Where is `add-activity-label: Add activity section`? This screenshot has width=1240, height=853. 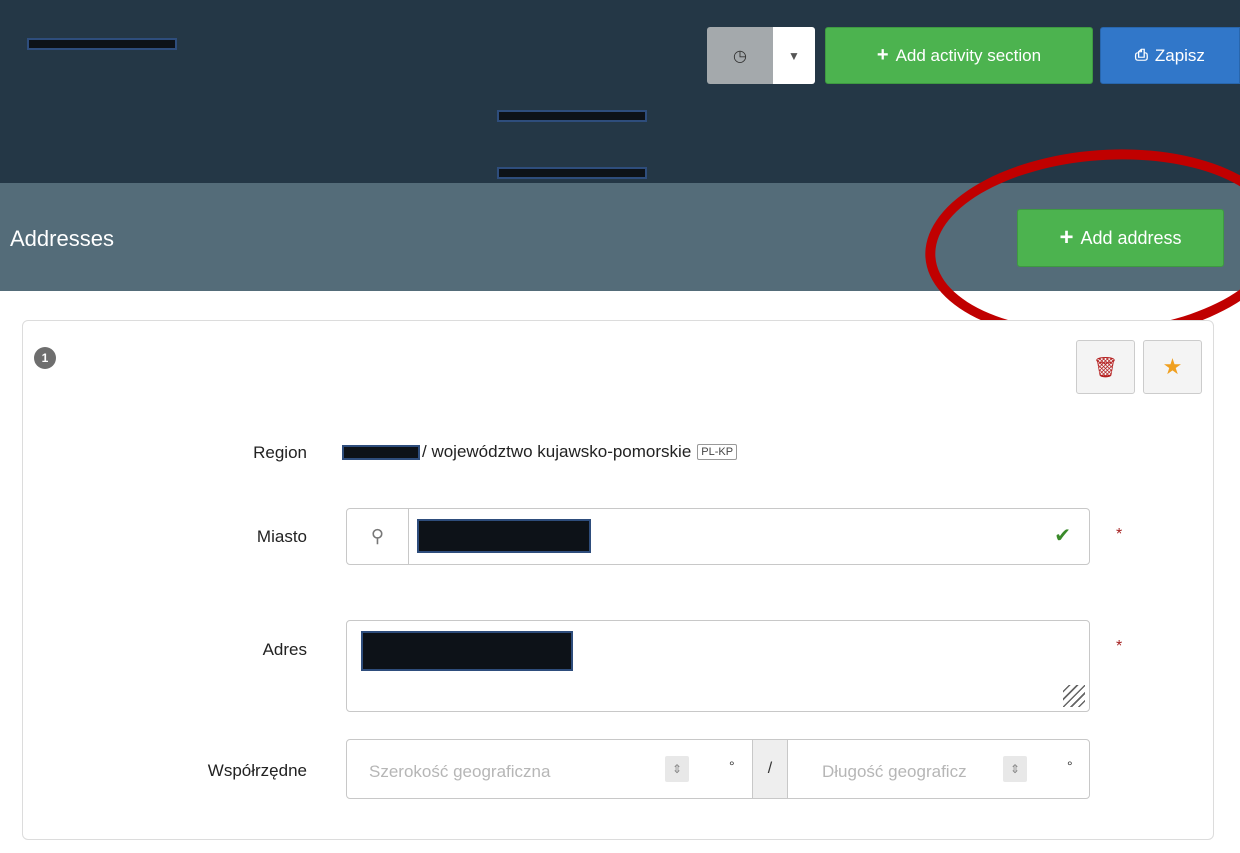
add-activity-label: Add activity section is located at coordinates (968, 55).